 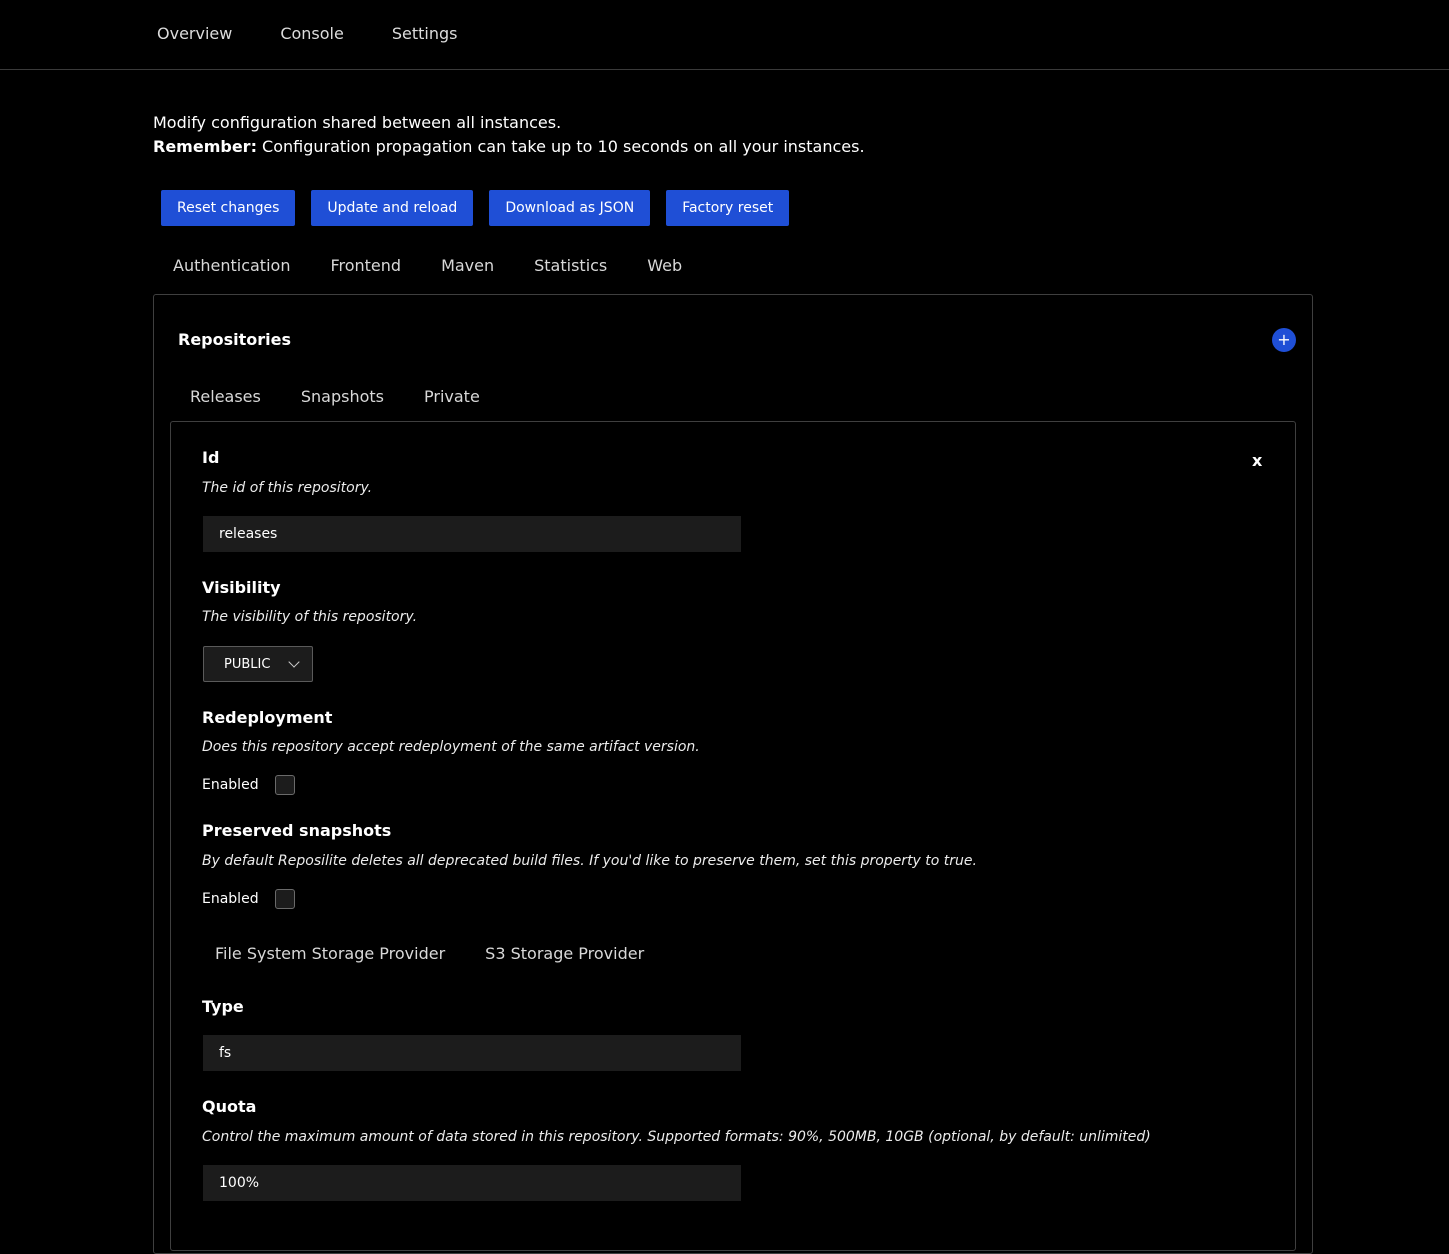 What do you see at coordinates (425, 33) in the screenshot?
I see `nav-settings: Settings` at bounding box center [425, 33].